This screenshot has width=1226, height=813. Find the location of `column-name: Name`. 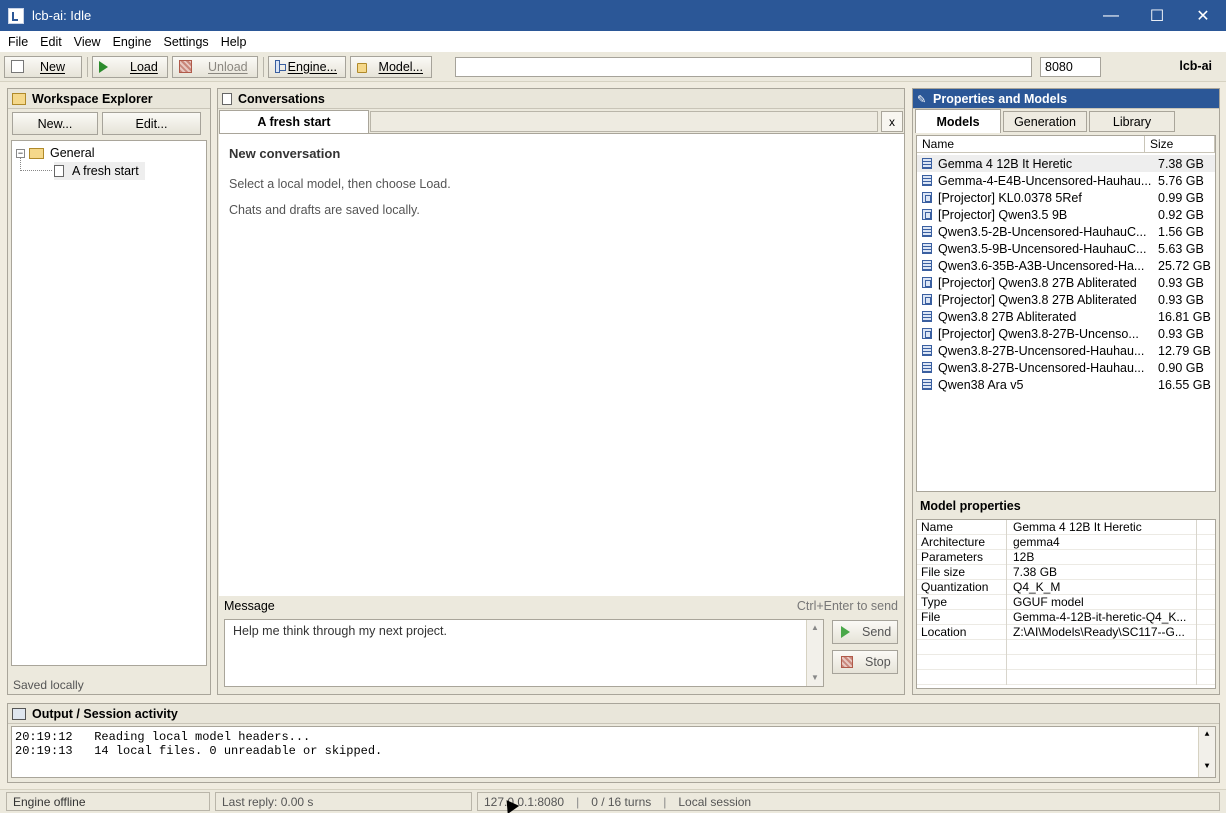

column-name: Name is located at coordinates (1031, 144).